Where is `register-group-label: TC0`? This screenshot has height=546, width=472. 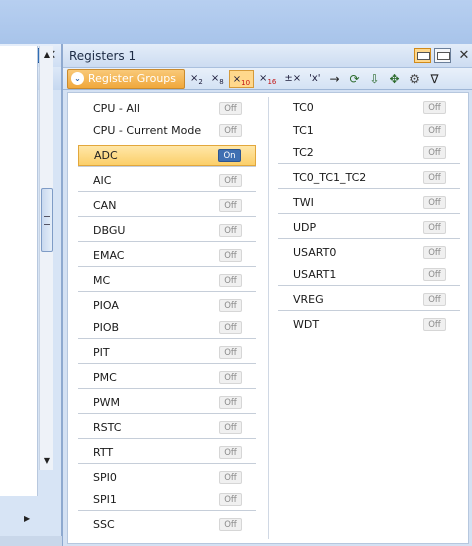
register-group-label: TC0 is located at coordinates (303, 107).